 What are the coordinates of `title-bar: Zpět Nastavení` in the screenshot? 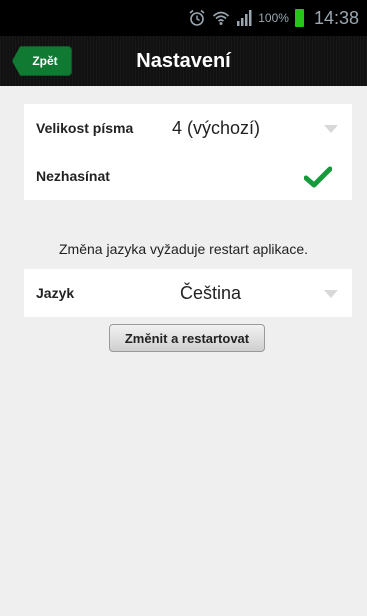 It's located at (183, 61).